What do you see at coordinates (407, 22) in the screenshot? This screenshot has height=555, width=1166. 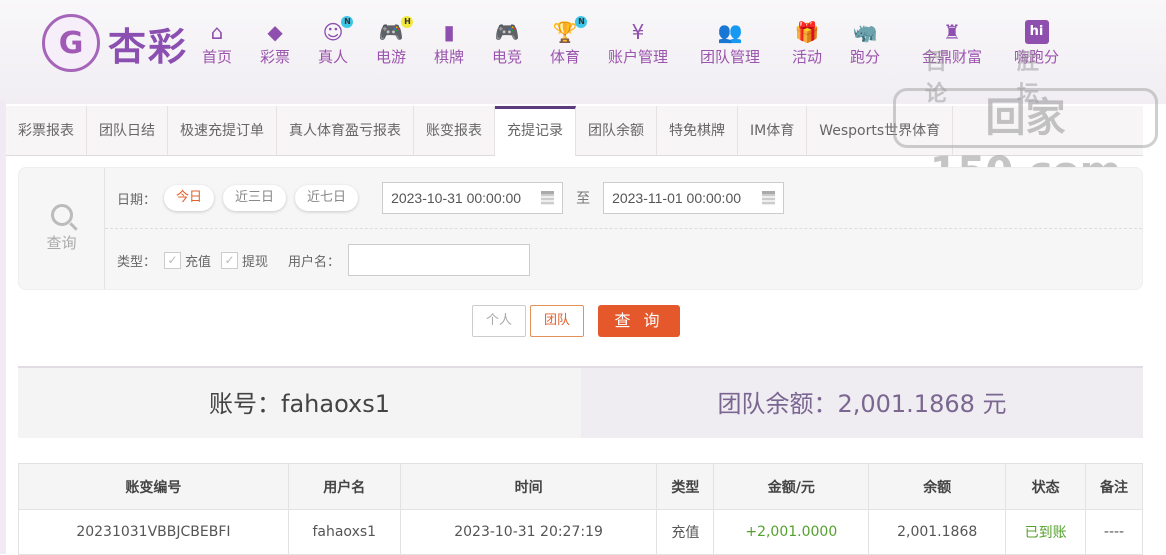 I see `badge: H` at bounding box center [407, 22].